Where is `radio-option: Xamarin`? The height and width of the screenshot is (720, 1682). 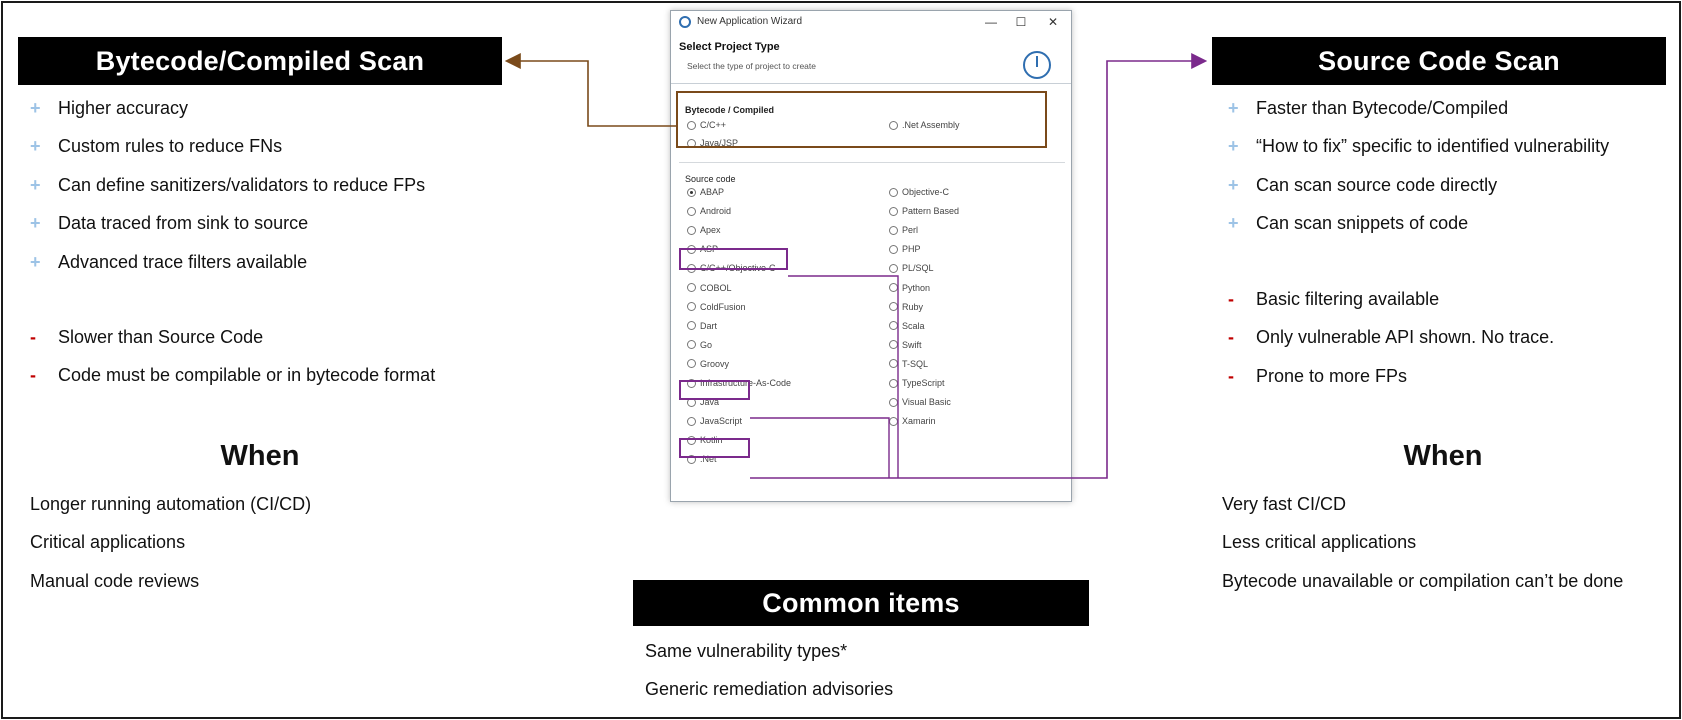 radio-option: Xamarin is located at coordinates (912, 421).